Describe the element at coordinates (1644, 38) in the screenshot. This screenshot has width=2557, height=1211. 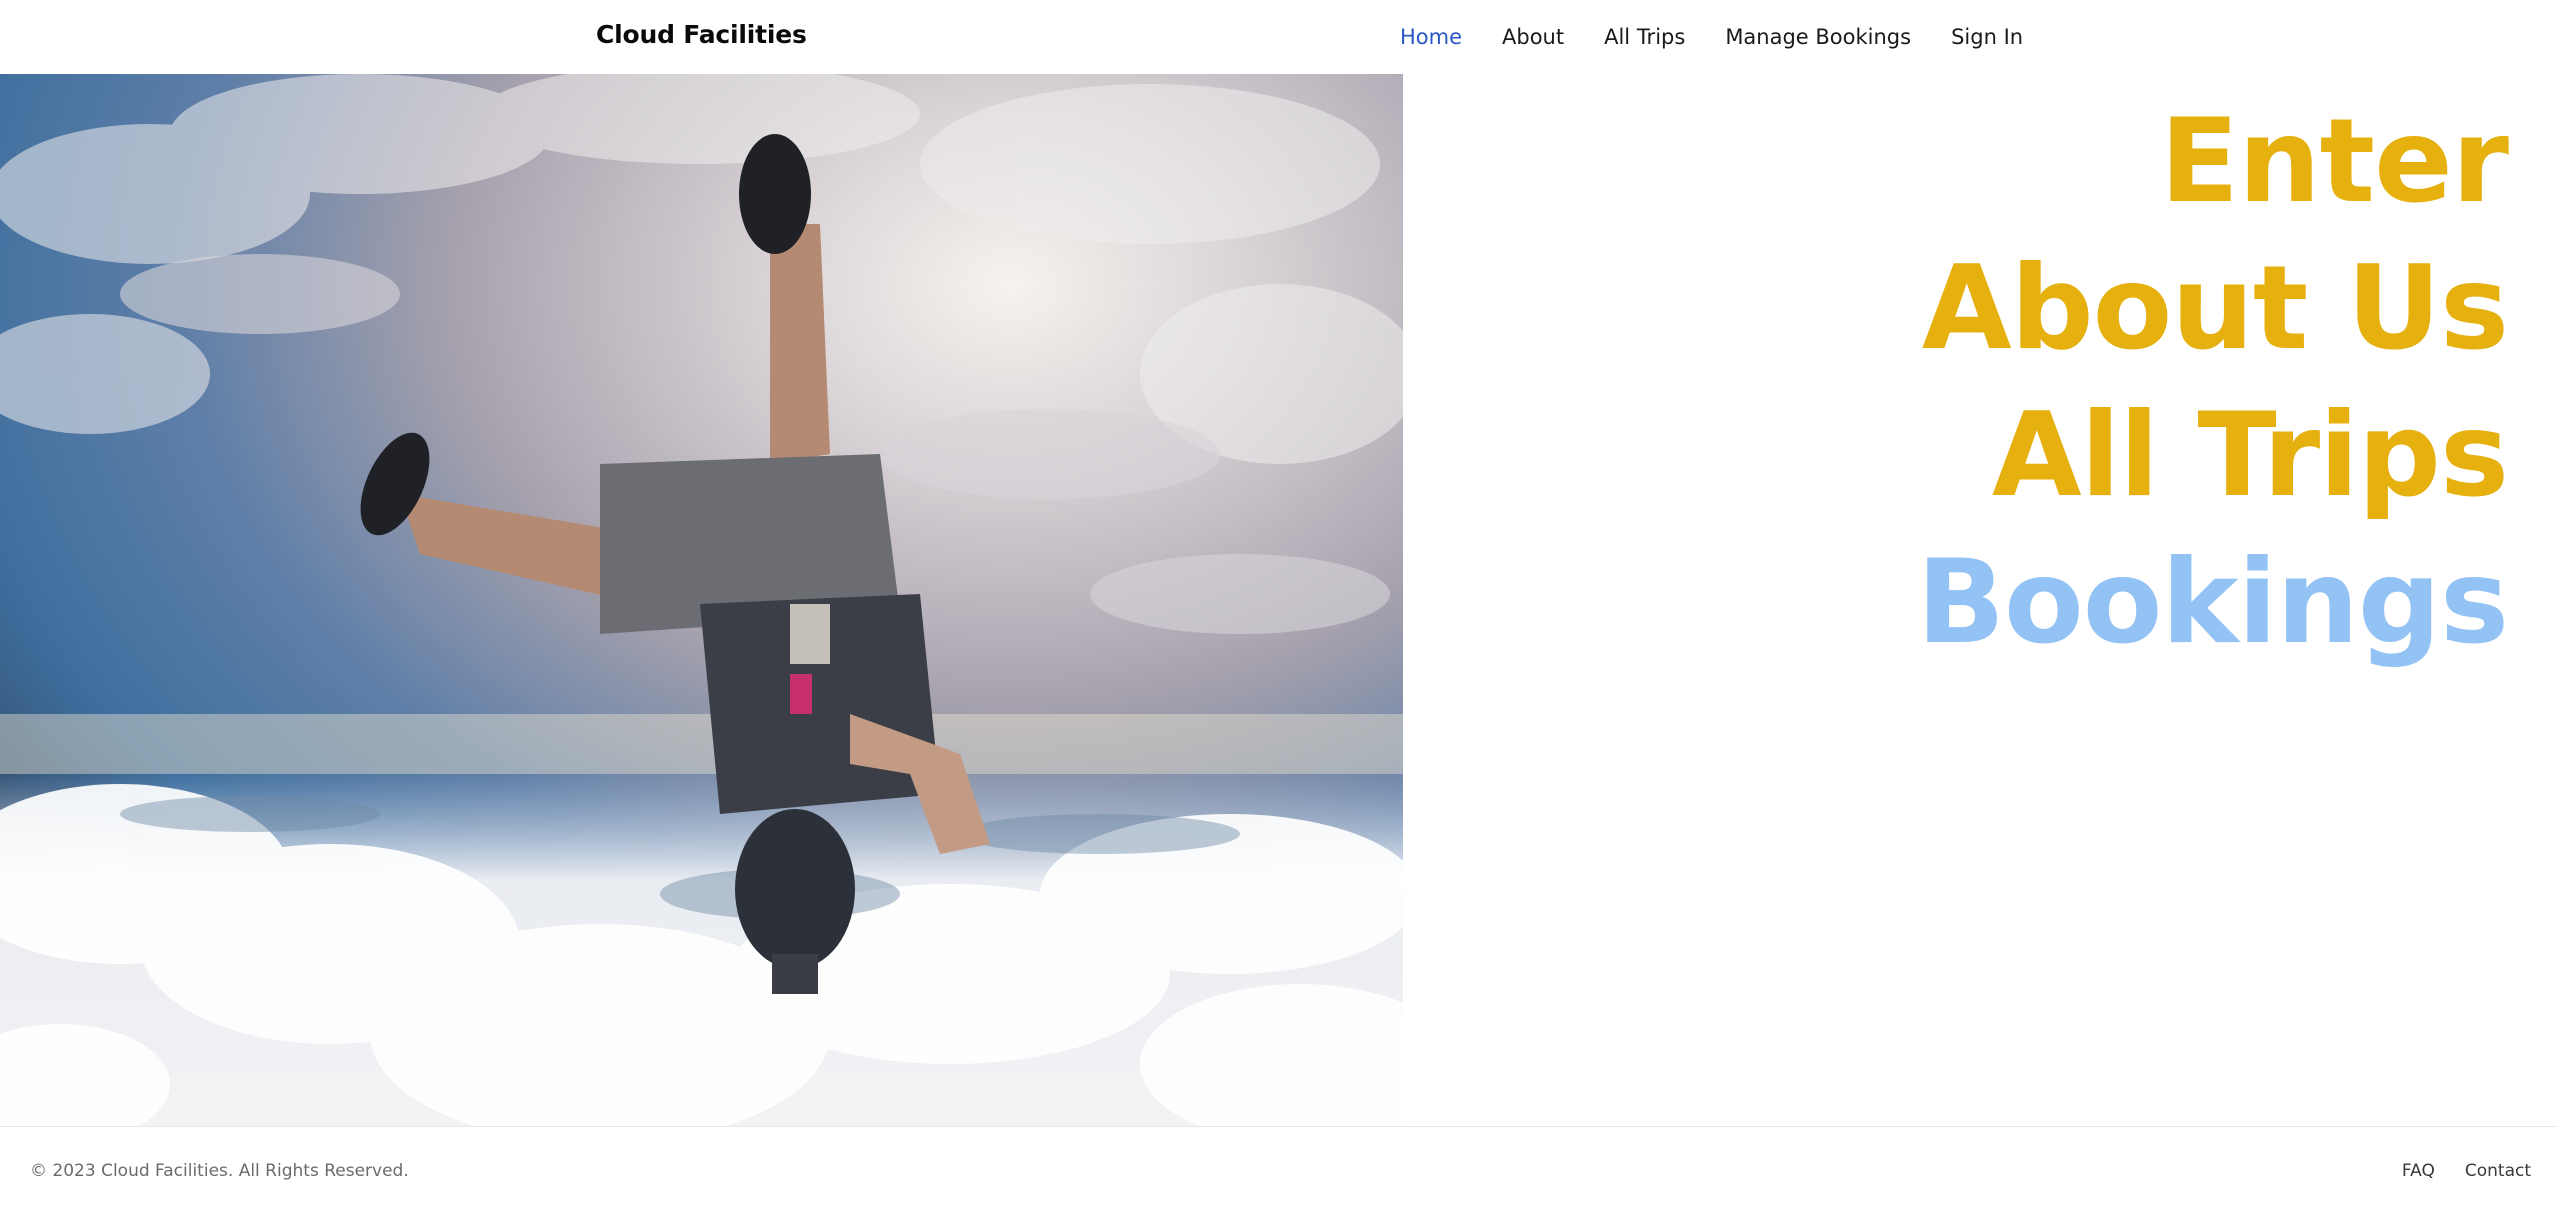
I see `nav-link-all-trips: All Trips` at that location.